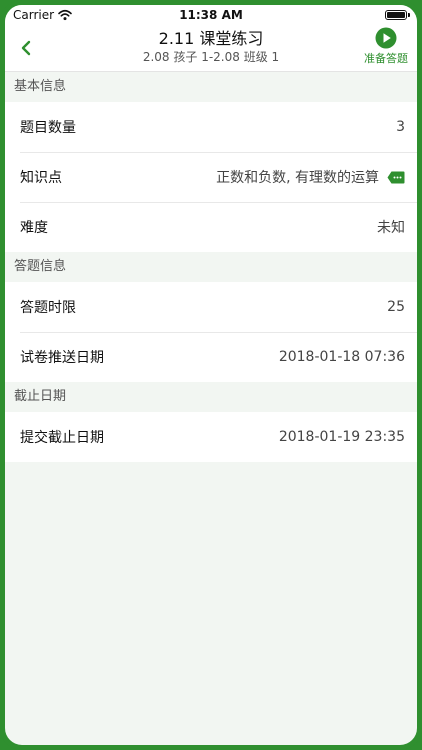 This screenshot has height=750, width=422. Describe the element at coordinates (41, 178) in the screenshot. I see `row-label: 知识点` at that location.